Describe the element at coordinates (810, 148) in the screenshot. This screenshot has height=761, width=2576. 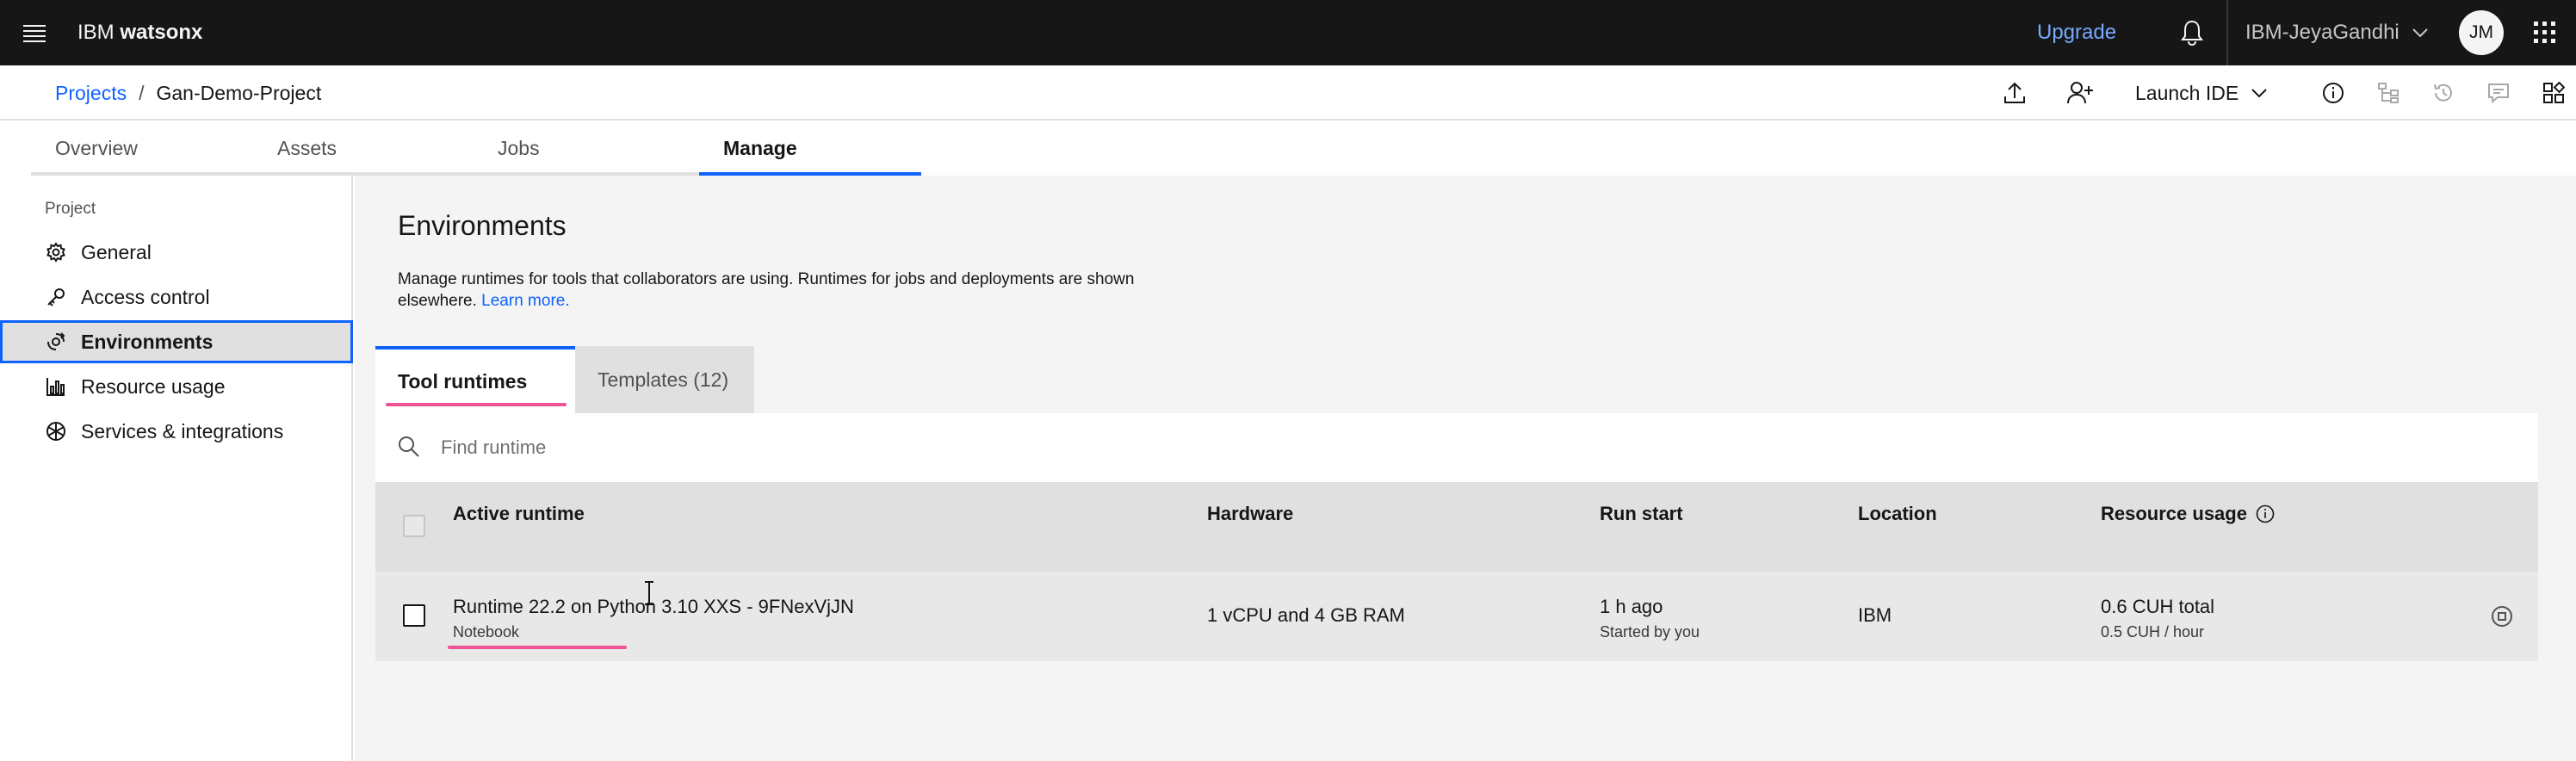
I see `tab-manage: Manage` at that location.